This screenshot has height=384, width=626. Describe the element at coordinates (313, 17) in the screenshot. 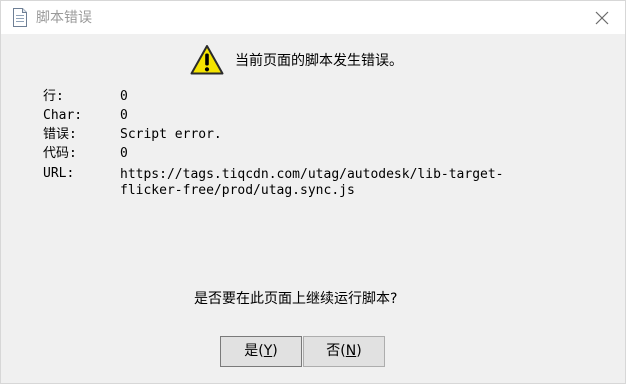

I see `title-bar: 脚本错误` at that location.